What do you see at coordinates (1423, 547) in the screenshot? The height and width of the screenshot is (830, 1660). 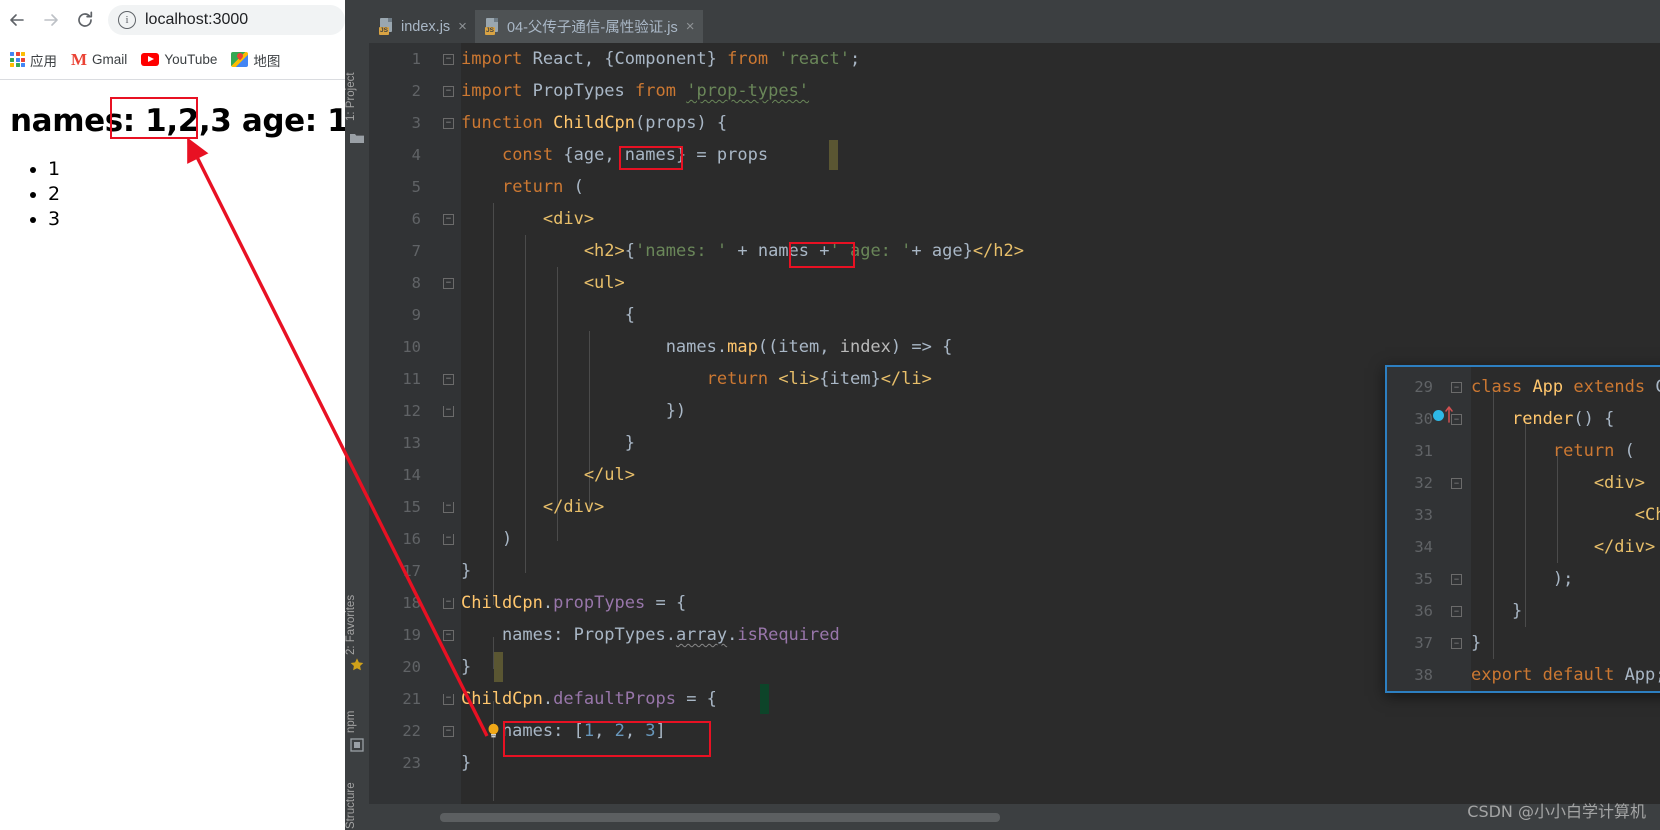 I see `line-number: 34` at bounding box center [1423, 547].